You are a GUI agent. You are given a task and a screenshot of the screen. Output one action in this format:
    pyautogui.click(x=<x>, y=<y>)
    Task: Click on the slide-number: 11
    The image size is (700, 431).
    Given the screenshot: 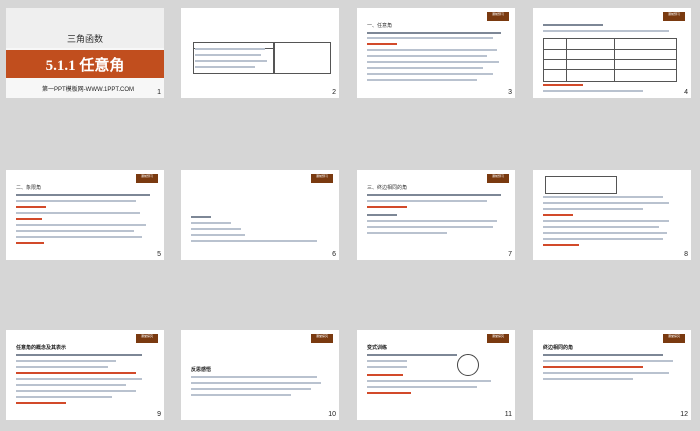 What is the action you would take?
    pyautogui.click(x=508, y=414)
    